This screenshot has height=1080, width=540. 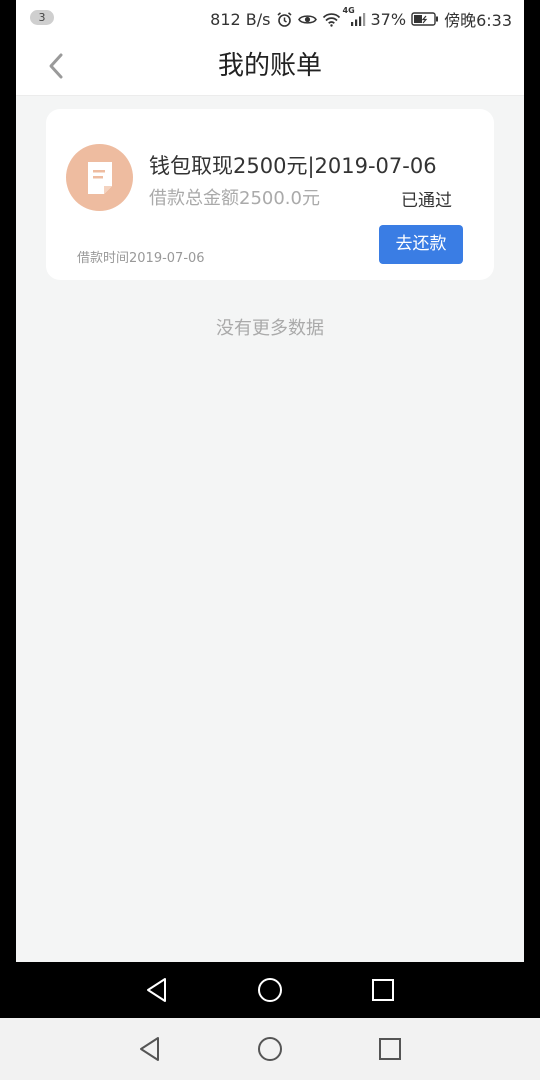 What do you see at coordinates (426, 201) in the screenshot?
I see `bill-status-label: 已通过` at bounding box center [426, 201].